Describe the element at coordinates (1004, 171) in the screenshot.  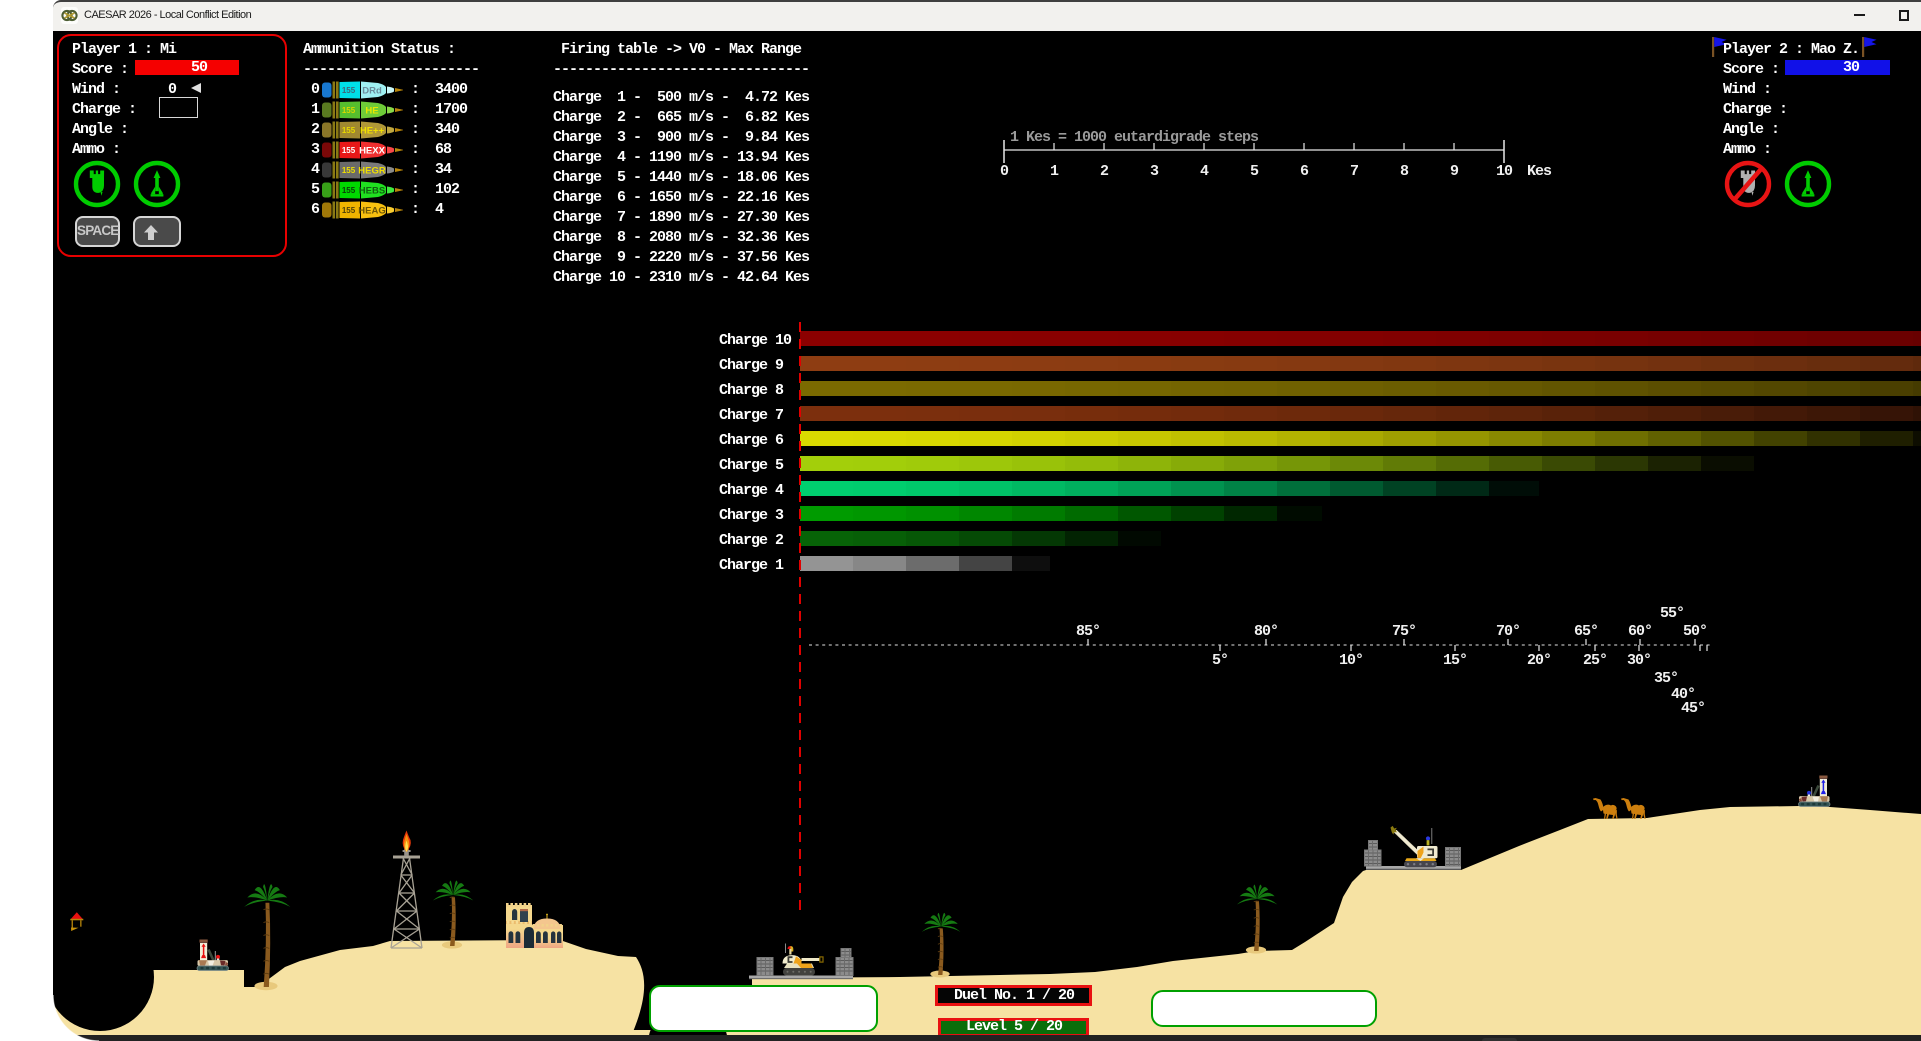
I see `svg-text: 0` at that location.